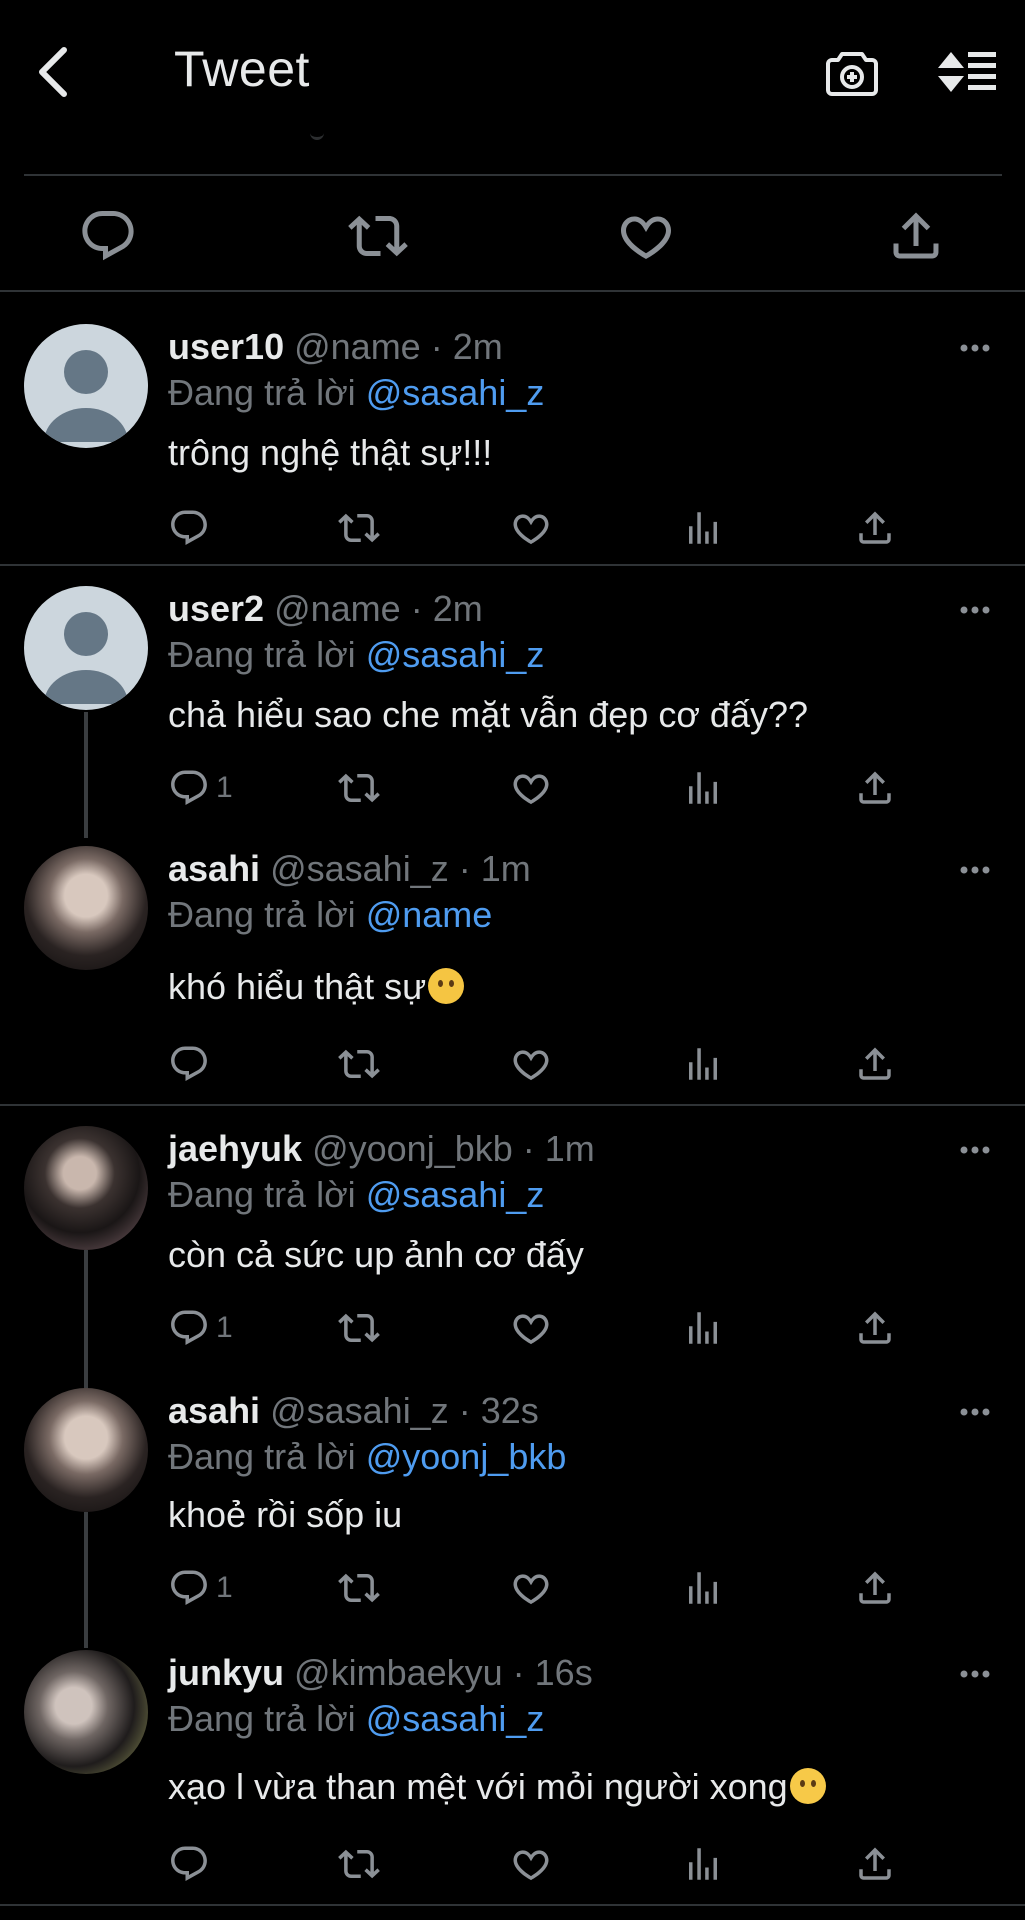  Describe the element at coordinates (216, 608) in the screenshot. I see `author-name: user2` at that location.